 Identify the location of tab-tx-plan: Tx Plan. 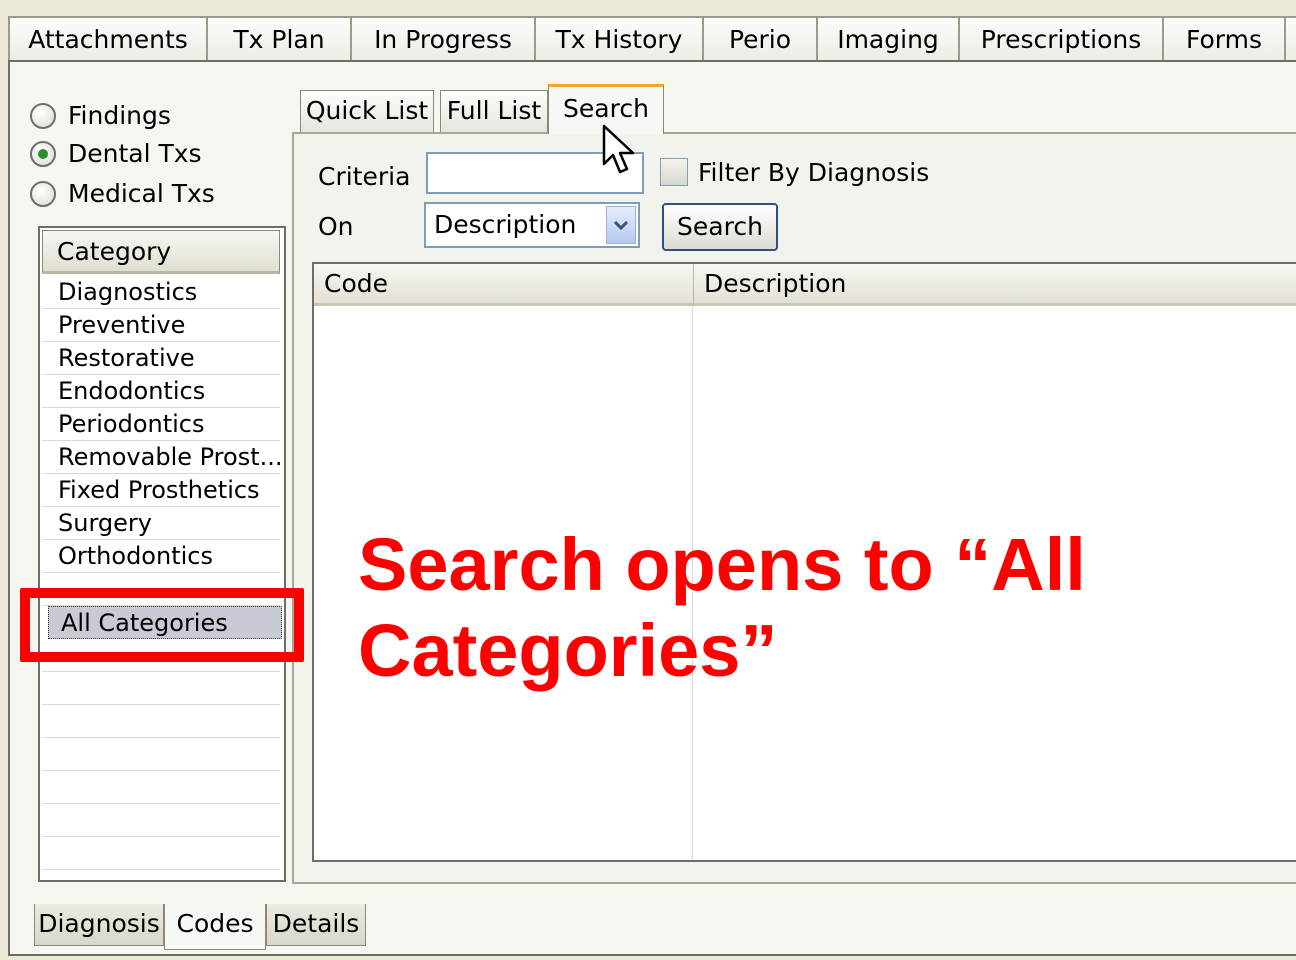
(279, 39).